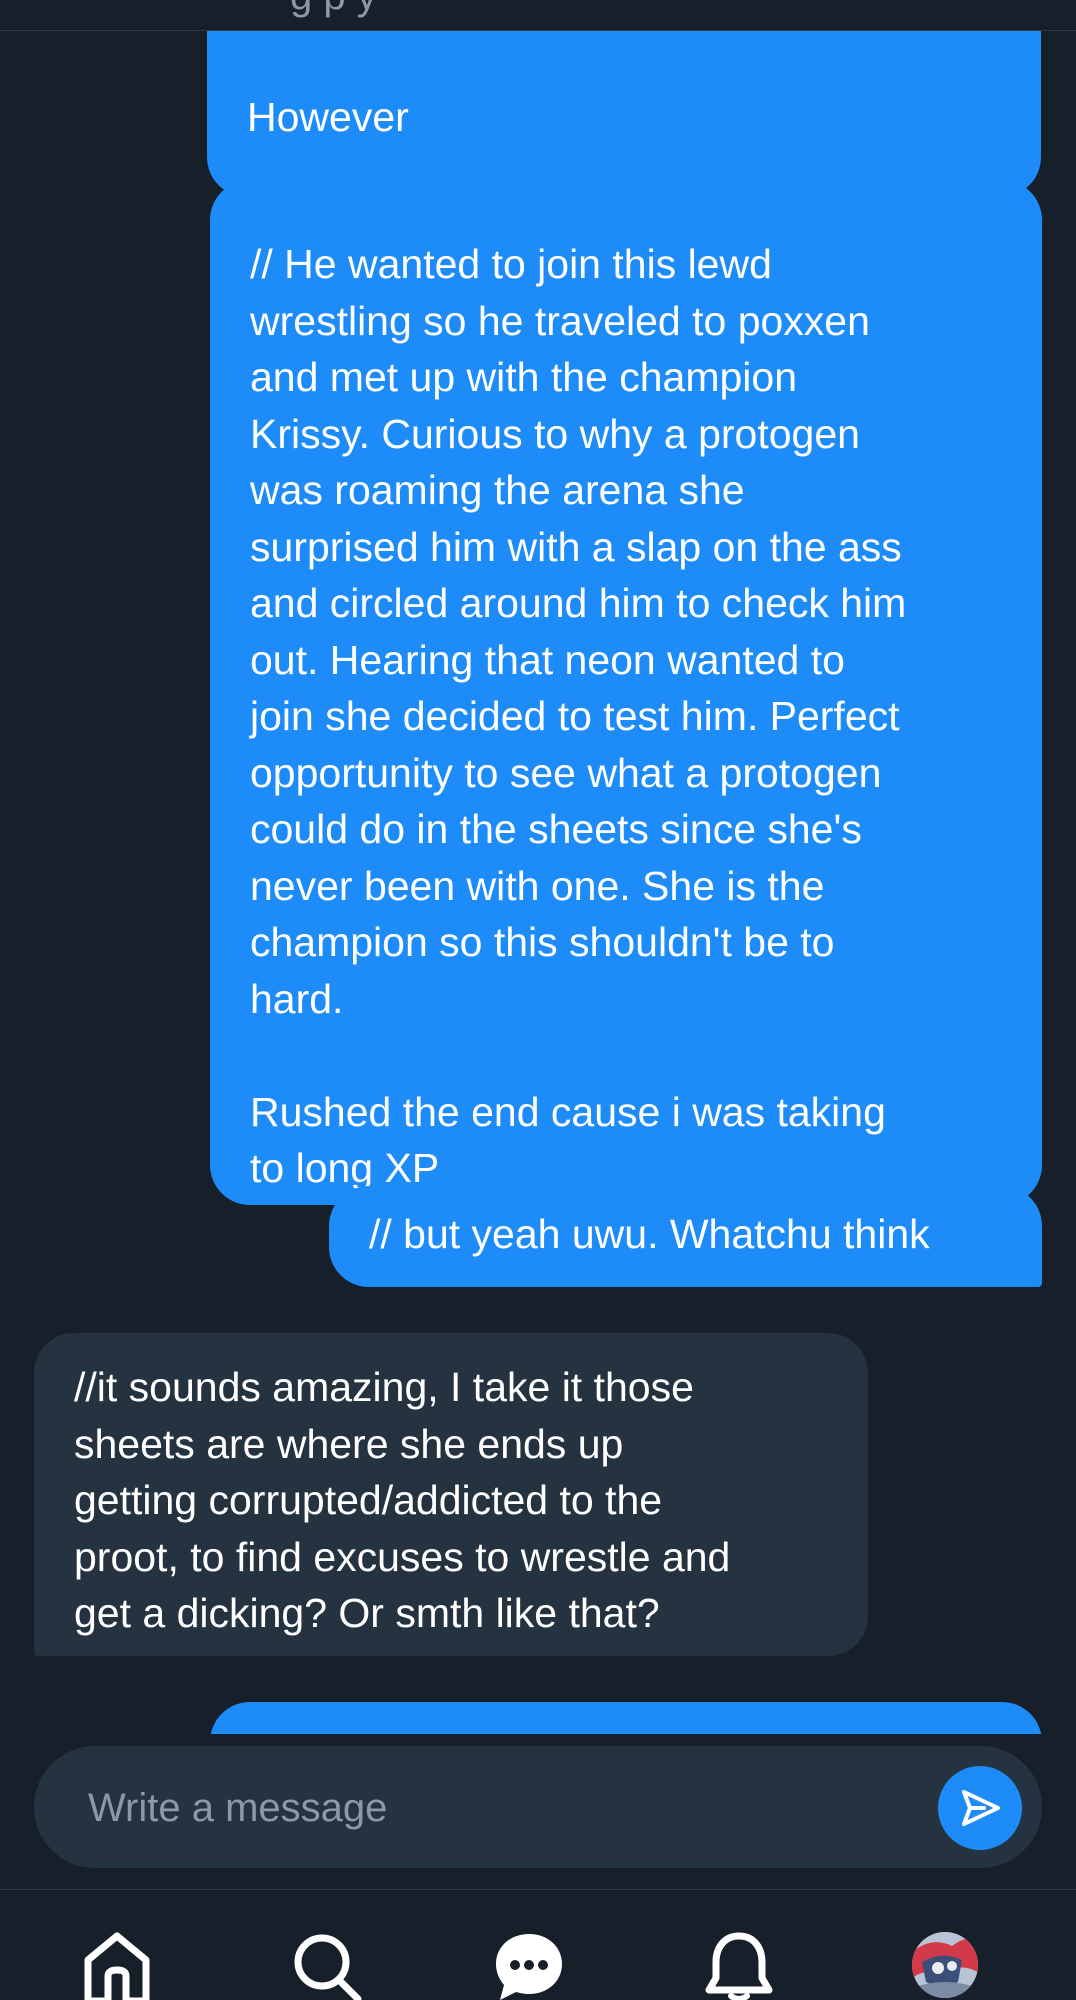 This screenshot has width=1076, height=2000. I want to click on profile-avatar, so click(945, 1965).